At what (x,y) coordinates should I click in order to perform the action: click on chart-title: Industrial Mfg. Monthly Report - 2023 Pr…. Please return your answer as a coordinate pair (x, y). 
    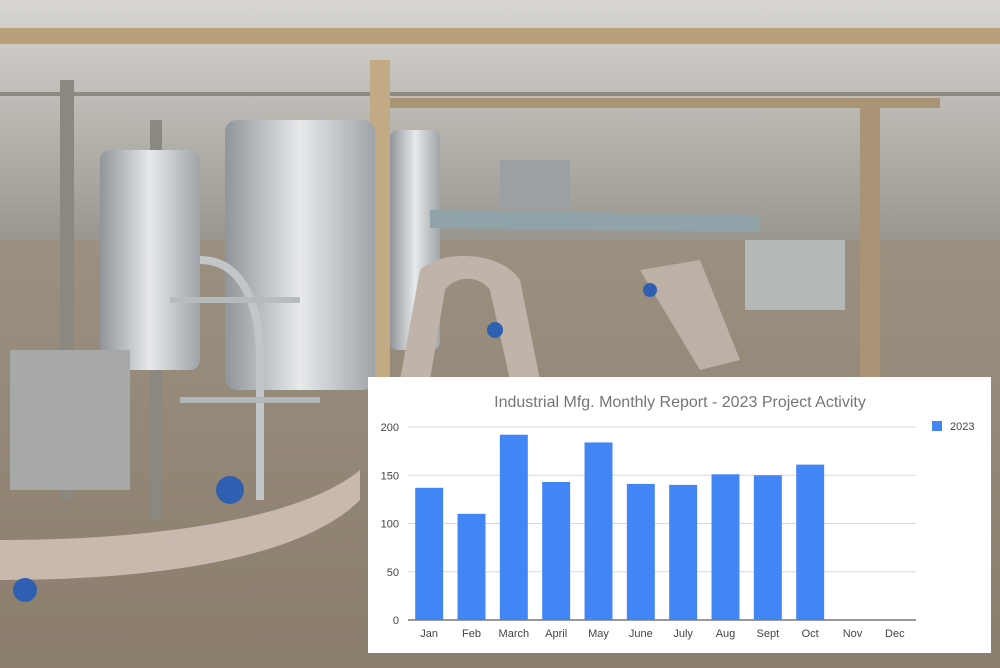
    Looking at the image, I should click on (680, 402).